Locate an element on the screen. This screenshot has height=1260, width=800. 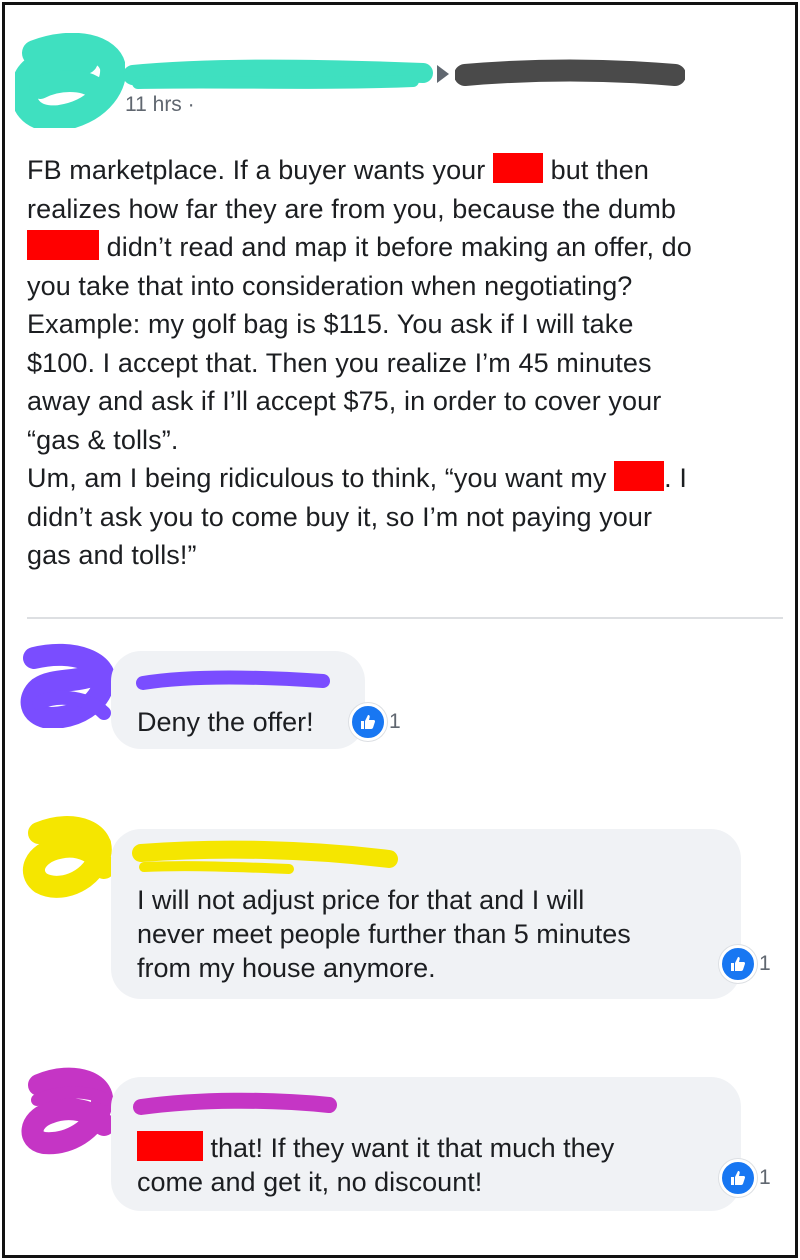
post-text-part-1: FB marketplace. If a buyer wants your is located at coordinates (260, 170).